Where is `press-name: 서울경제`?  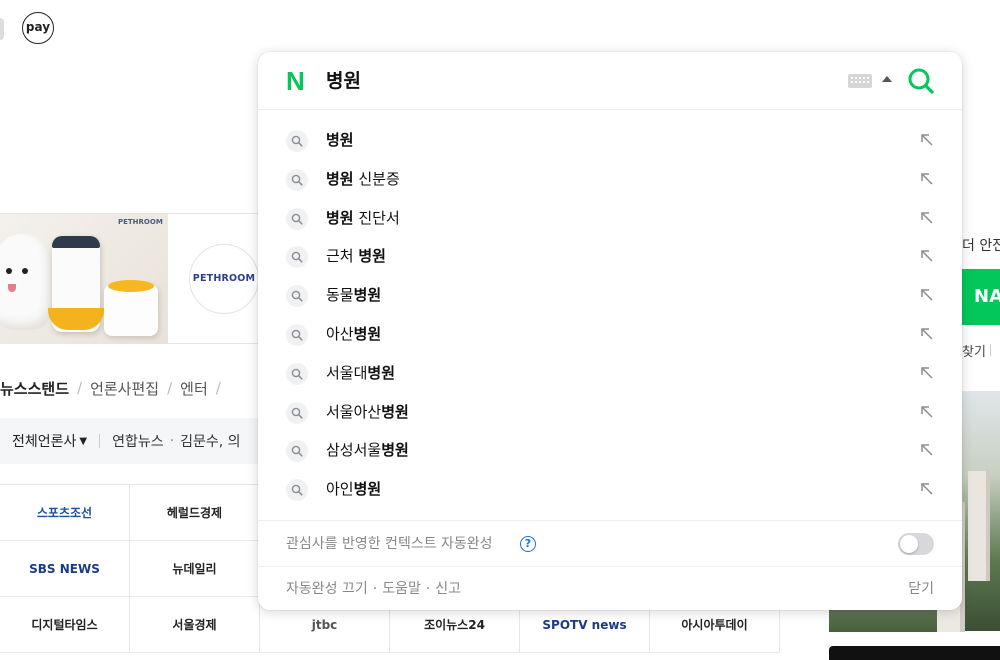 press-name: 서울경제 is located at coordinates (194, 625).